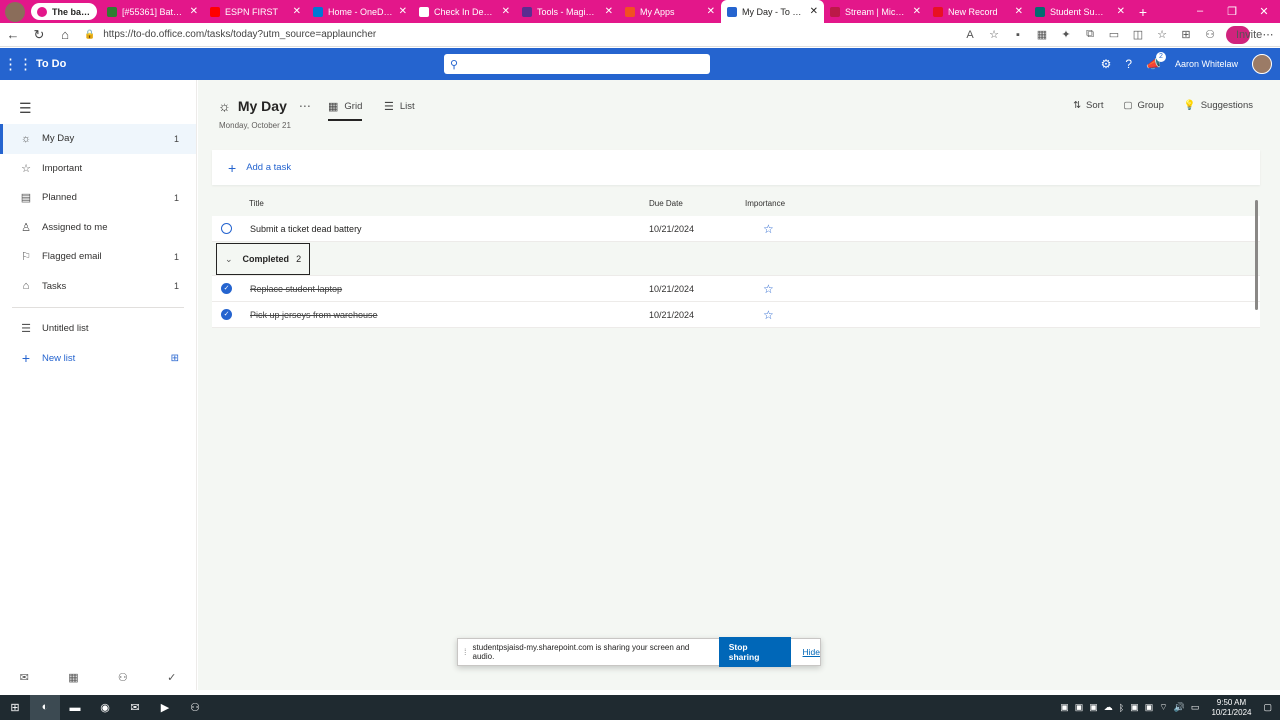 The height and width of the screenshot is (720, 1280). I want to click on tab-list: ☰ List, so click(399, 106).